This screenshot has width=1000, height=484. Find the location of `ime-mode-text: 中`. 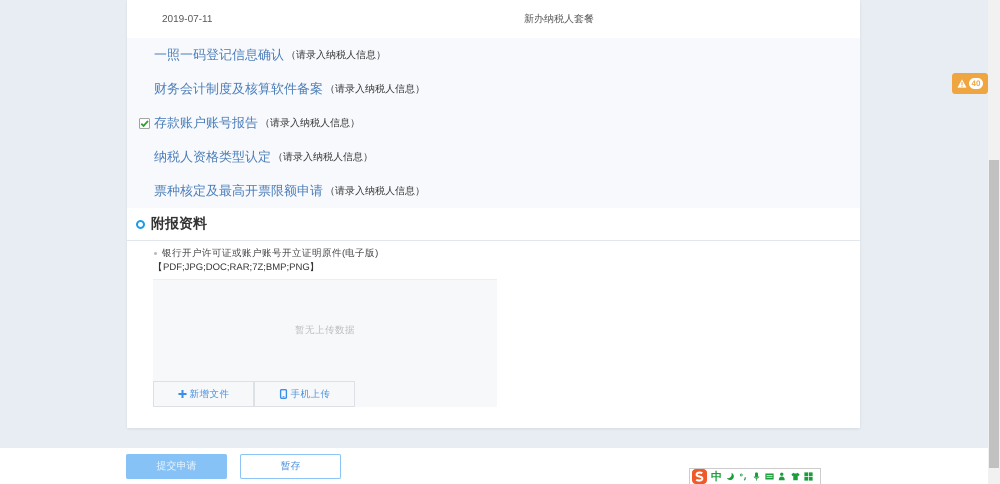

ime-mode-text: 中 is located at coordinates (716, 476).